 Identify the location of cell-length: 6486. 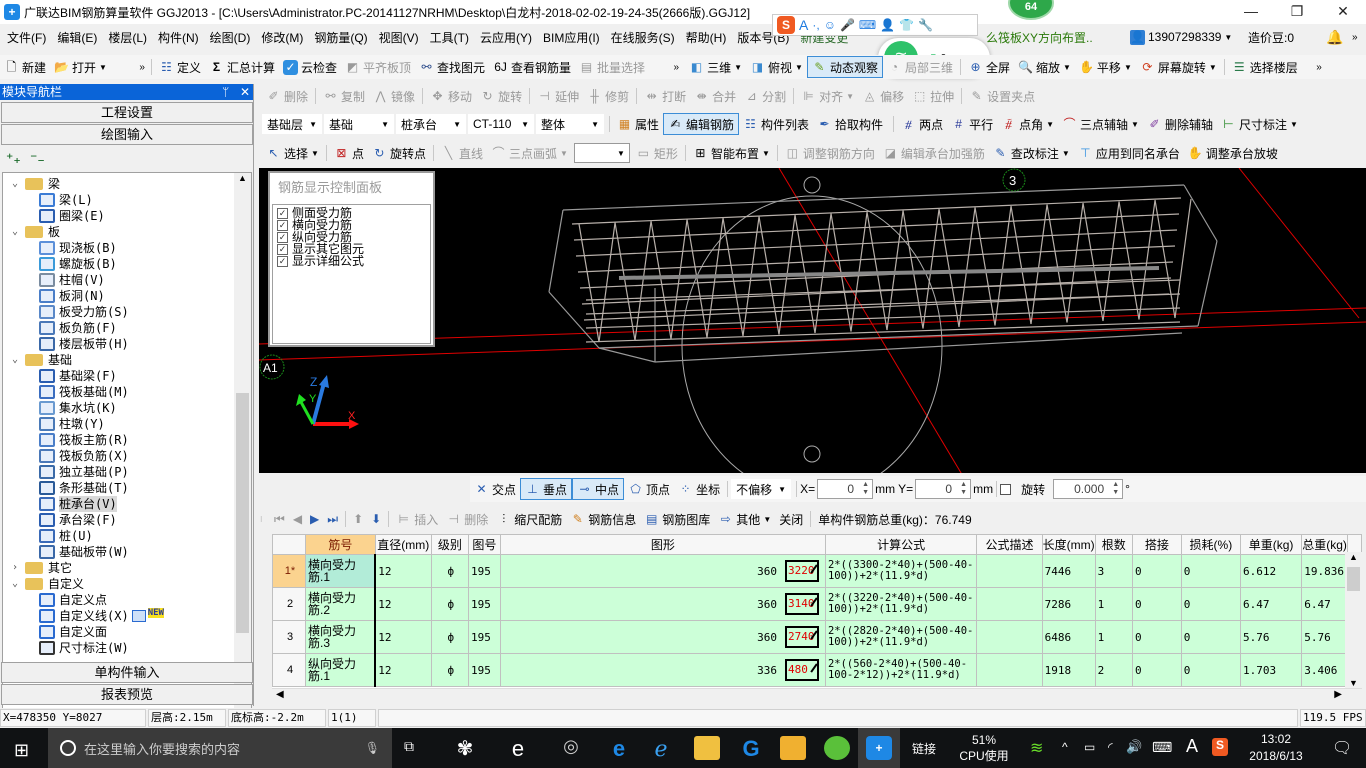
(1068, 637).